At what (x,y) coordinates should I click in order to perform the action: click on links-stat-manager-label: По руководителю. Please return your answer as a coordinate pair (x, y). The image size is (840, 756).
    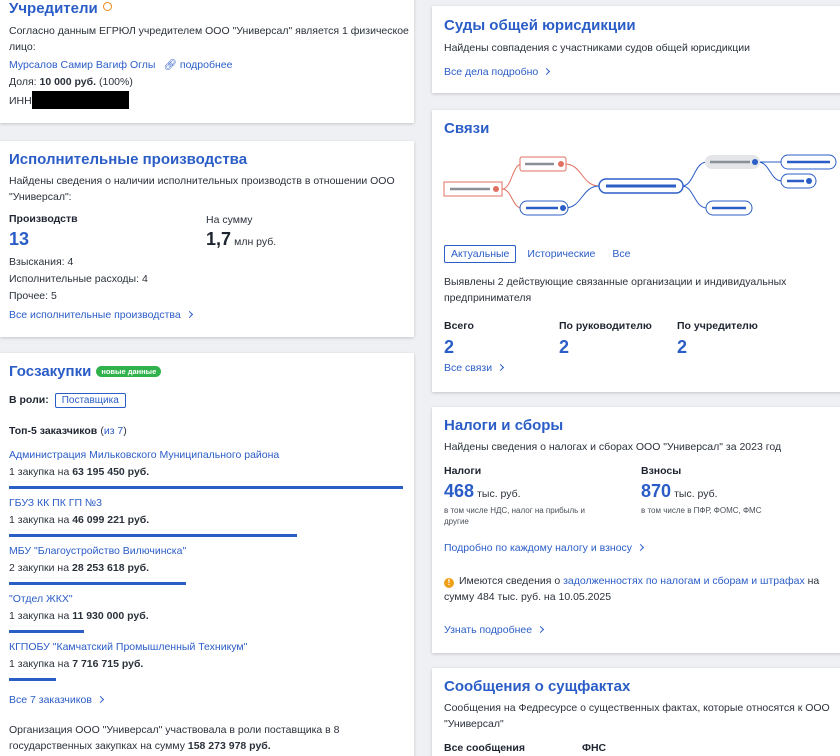
    Looking at the image, I should click on (605, 326).